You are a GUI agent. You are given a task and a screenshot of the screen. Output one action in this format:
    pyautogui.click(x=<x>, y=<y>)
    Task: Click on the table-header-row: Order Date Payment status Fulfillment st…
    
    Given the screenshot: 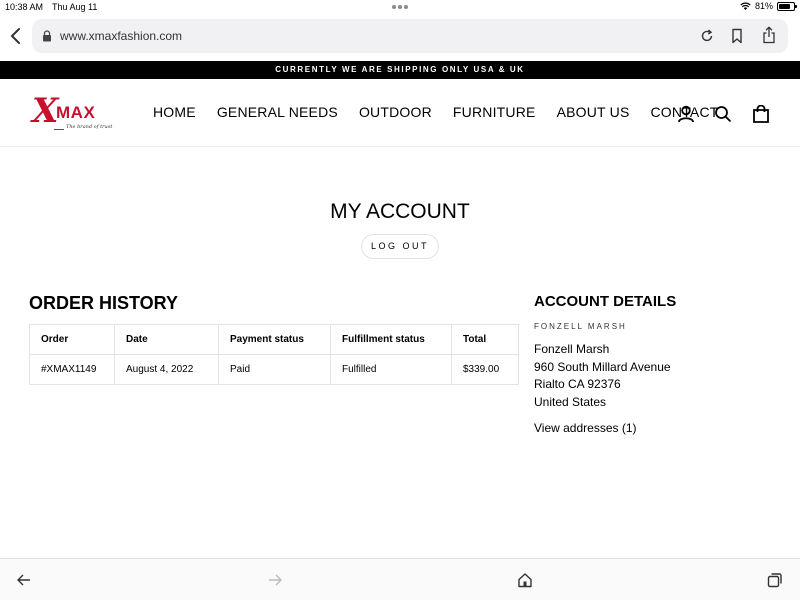 What is the action you would take?
    pyautogui.click(x=274, y=339)
    